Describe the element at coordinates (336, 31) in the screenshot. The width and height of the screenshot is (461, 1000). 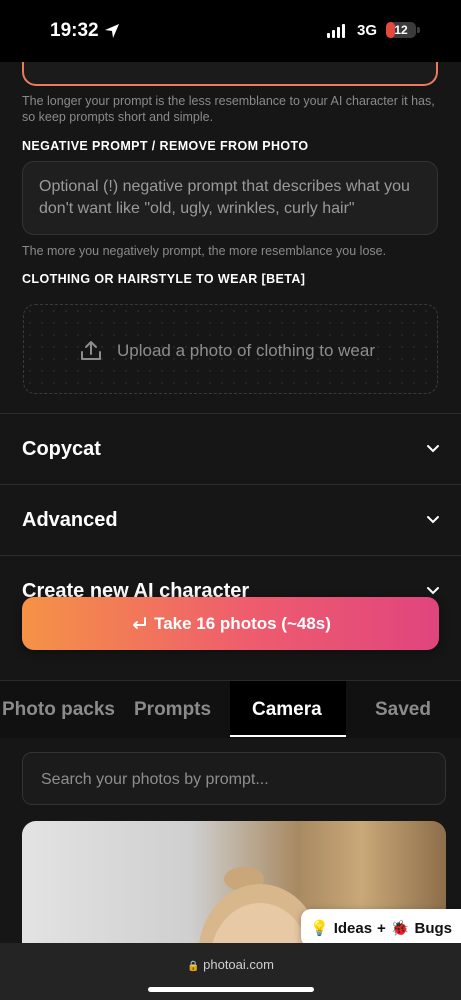
I see `signal-icon` at that location.